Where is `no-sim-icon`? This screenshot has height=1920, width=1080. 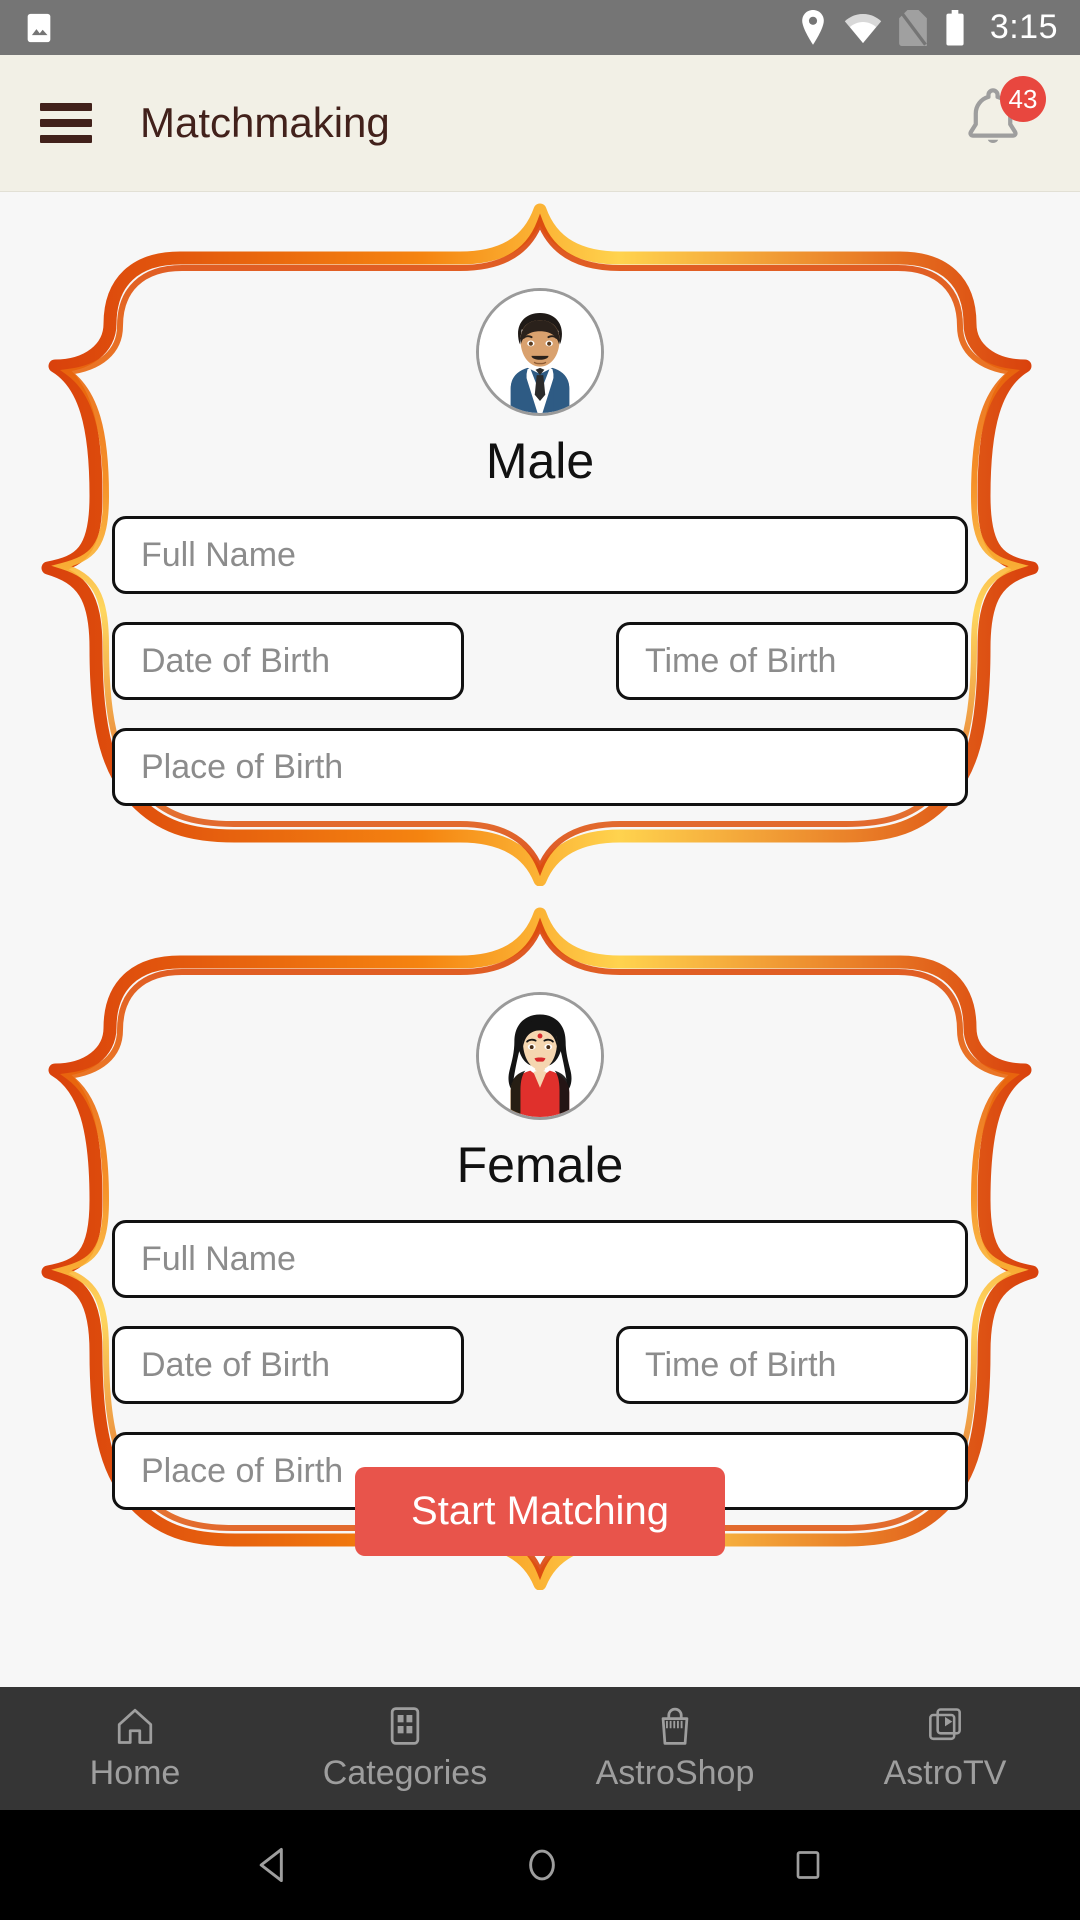
no-sim-icon is located at coordinates (912, 27).